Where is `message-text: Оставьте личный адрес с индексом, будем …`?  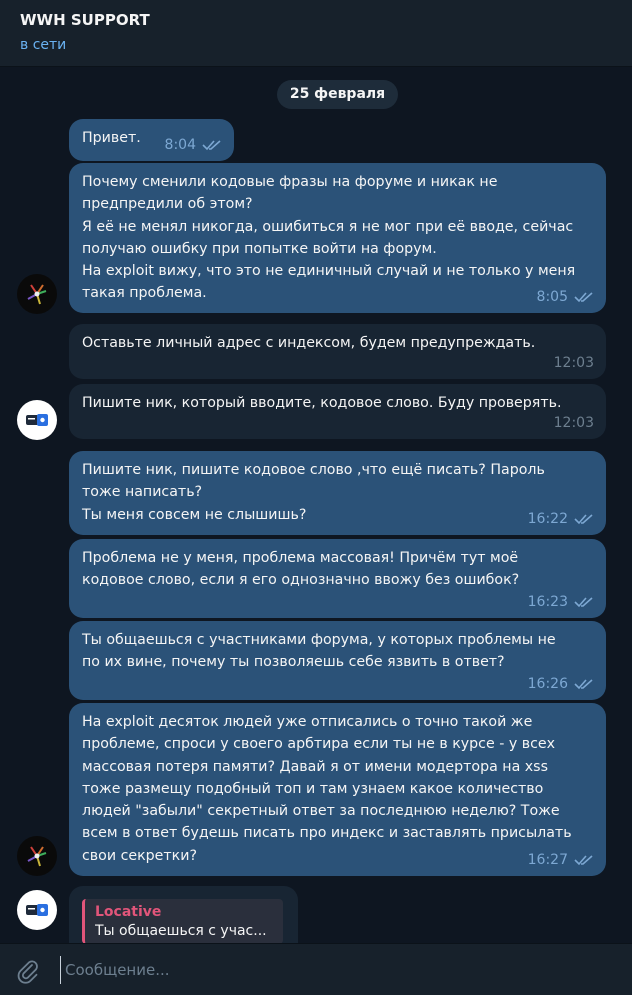
message-text: Оставьте личный адрес с индексом, будем … is located at coordinates (309, 343).